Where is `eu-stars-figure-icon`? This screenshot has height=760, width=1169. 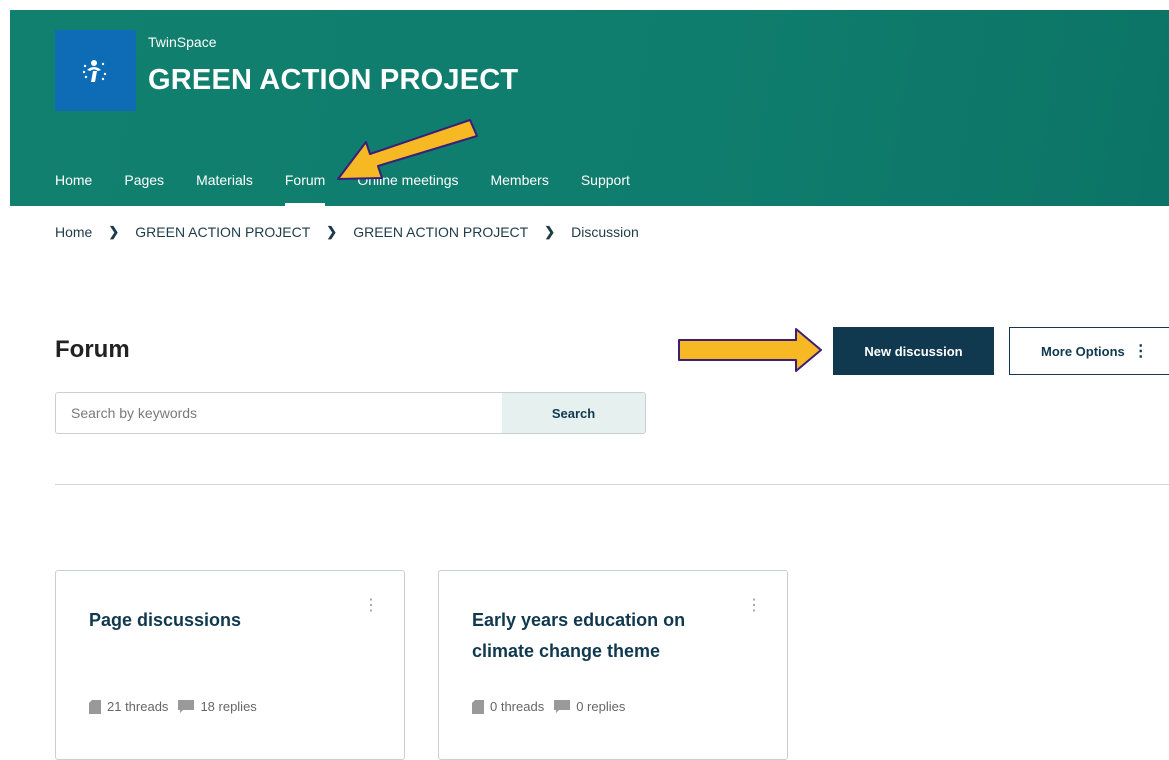
eu-stars-figure-icon is located at coordinates (94, 70).